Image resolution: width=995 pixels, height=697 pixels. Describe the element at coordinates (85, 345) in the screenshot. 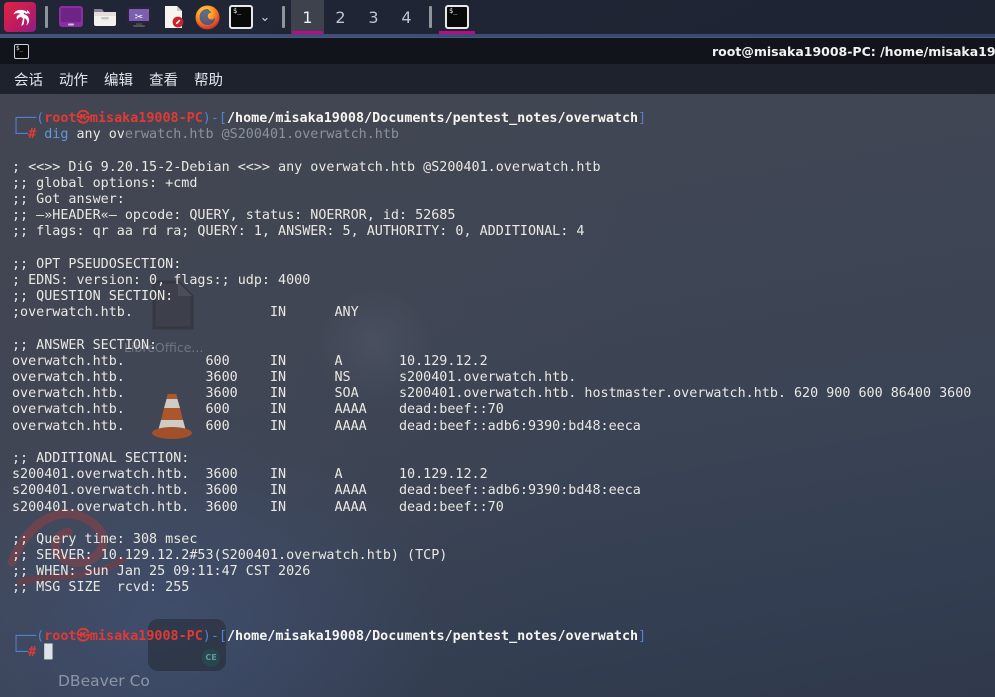

I see `terminal-line: ;; ANSWER SECTION:` at that location.